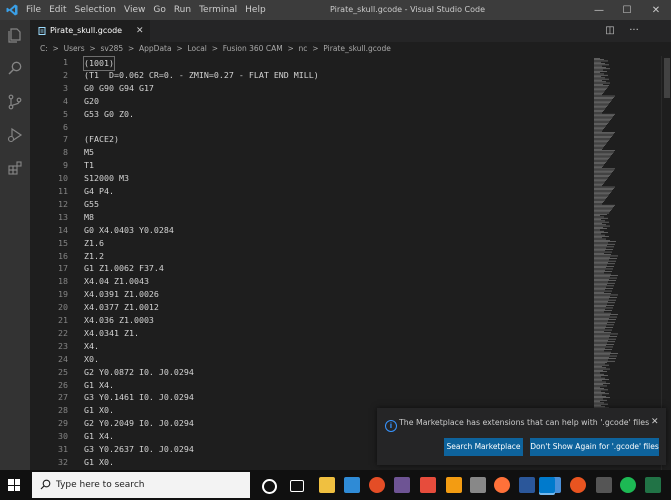 Image resolution: width=671 pixels, height=500 pixels. Describe the element at coordinates (253, 48) in the screenshot. I see `breadcrumb-fusion: Fusion 360 CAM` at that location.